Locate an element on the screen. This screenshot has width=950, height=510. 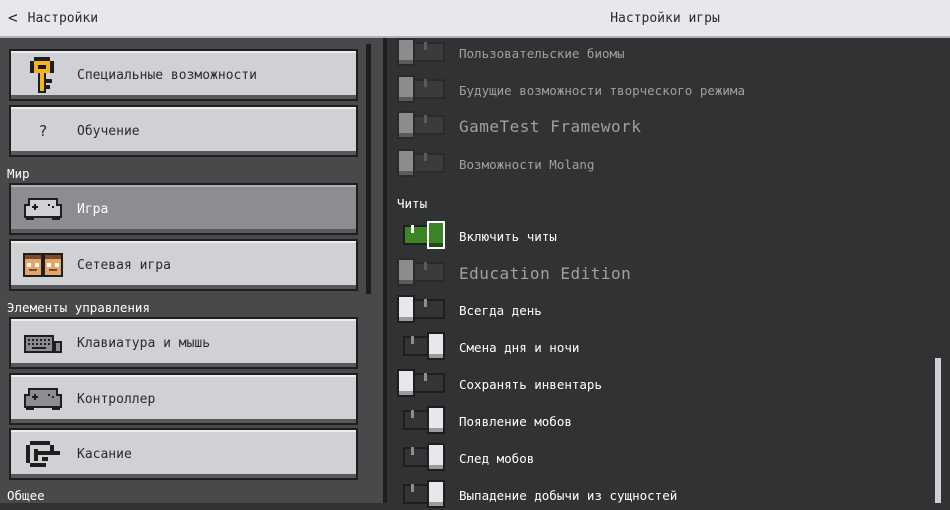
sidebar-item-label: Контроллер is located at coordinates (116, 399).